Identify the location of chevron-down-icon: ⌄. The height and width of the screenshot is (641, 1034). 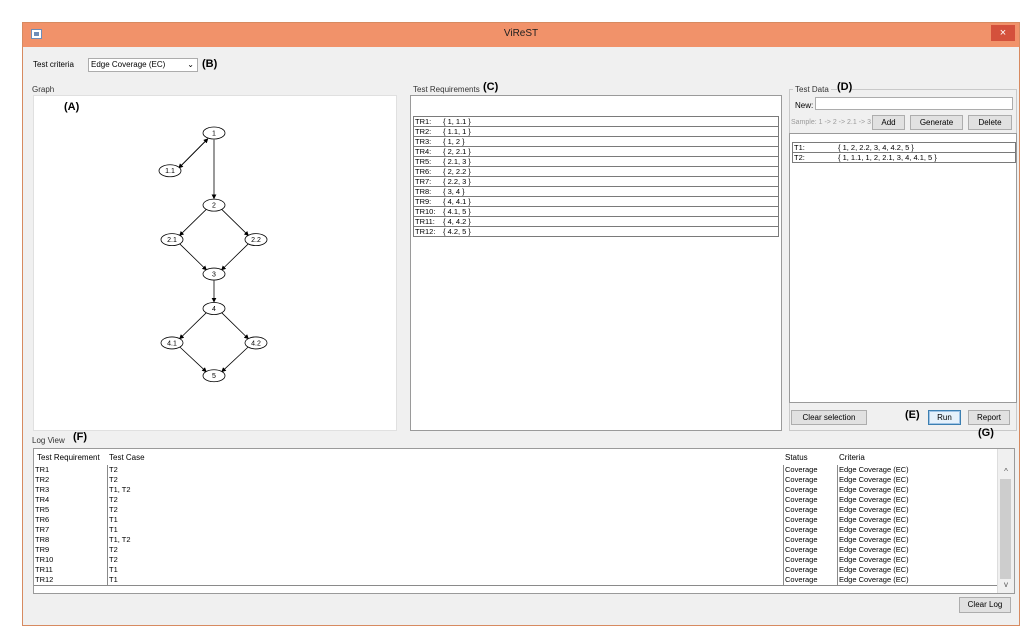
(190, 64).